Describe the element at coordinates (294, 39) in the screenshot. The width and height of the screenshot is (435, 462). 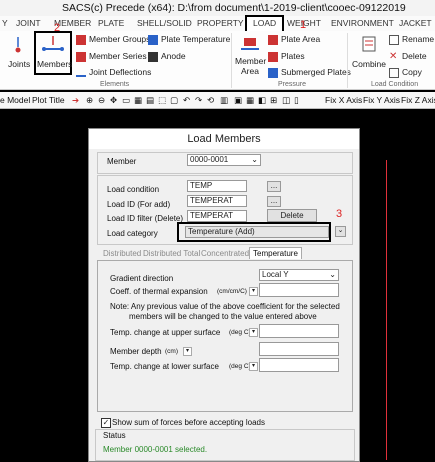
I see `plate-area-button: Plate Area` at that location.